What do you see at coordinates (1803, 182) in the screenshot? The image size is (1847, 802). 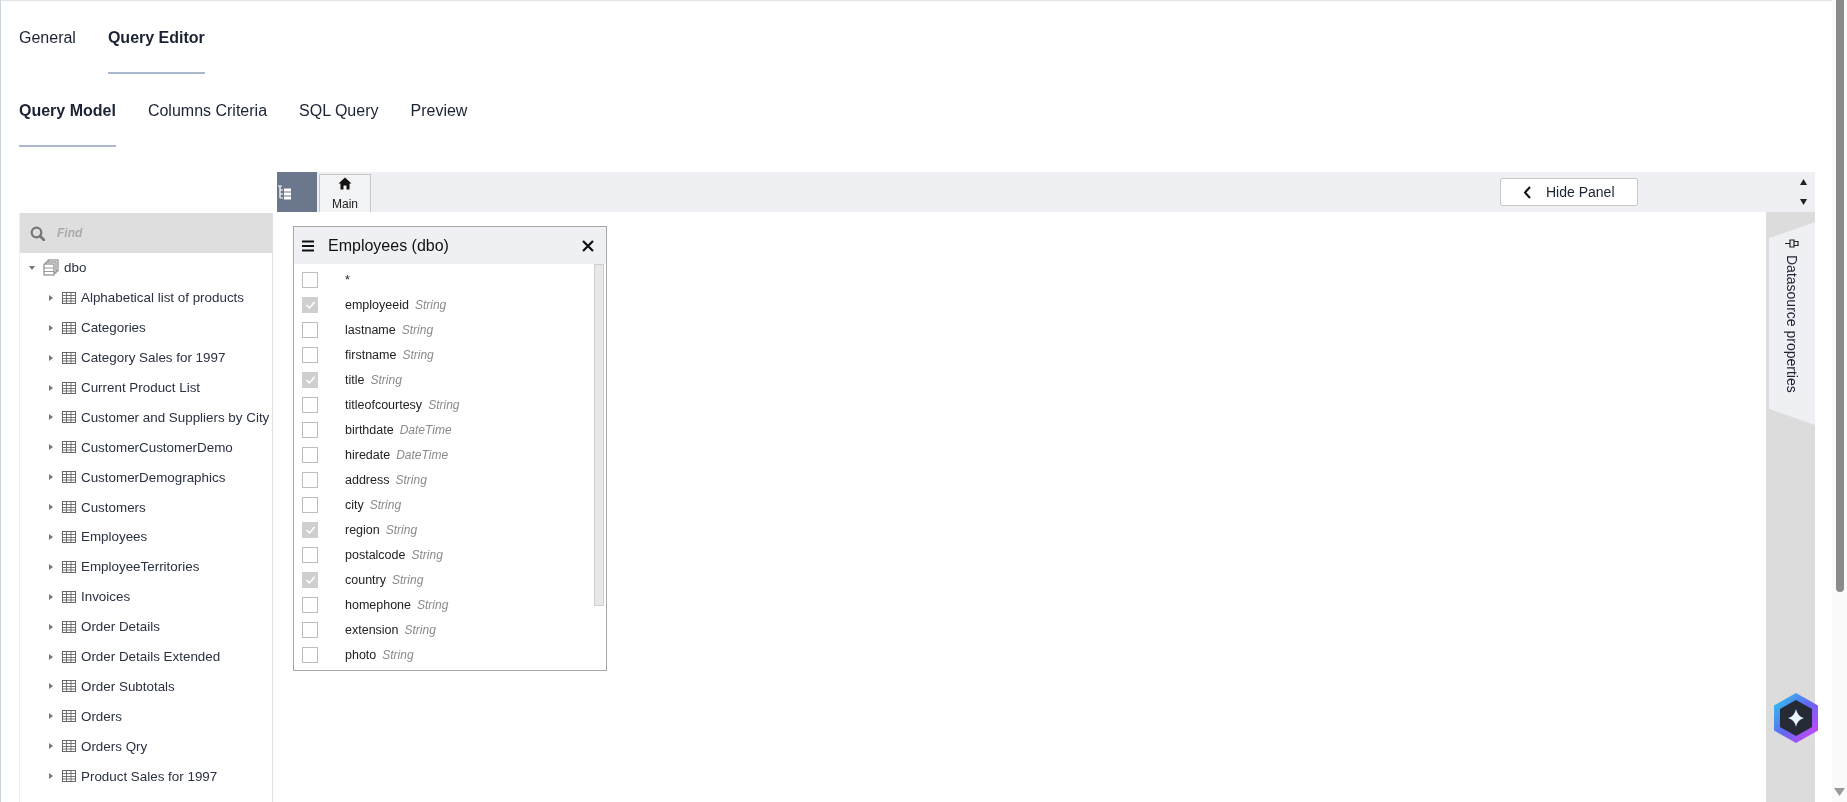 I see `scroll-up-icon` at bounding box center [1803, 182].